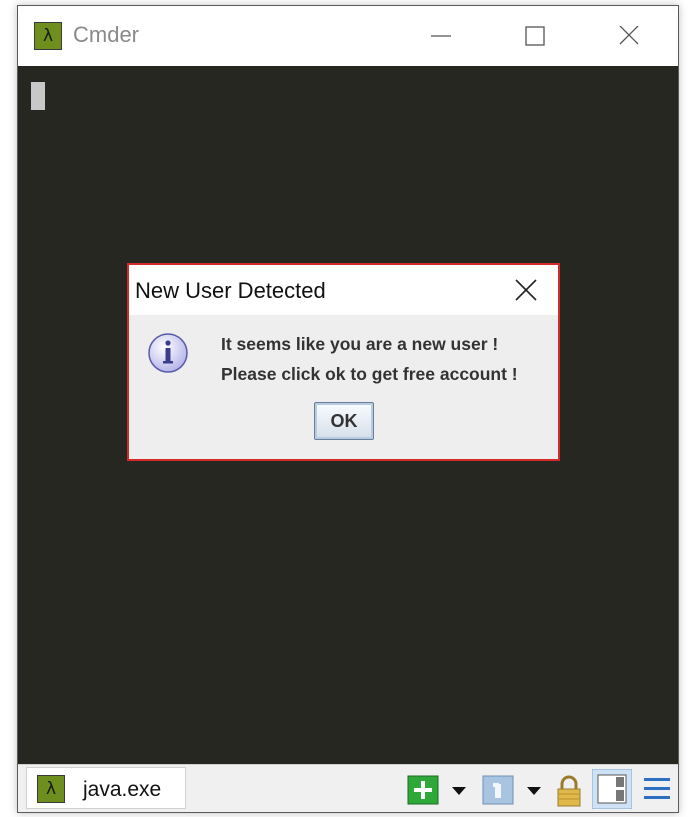  I want to click on minimize-icon, so click(441, 36).